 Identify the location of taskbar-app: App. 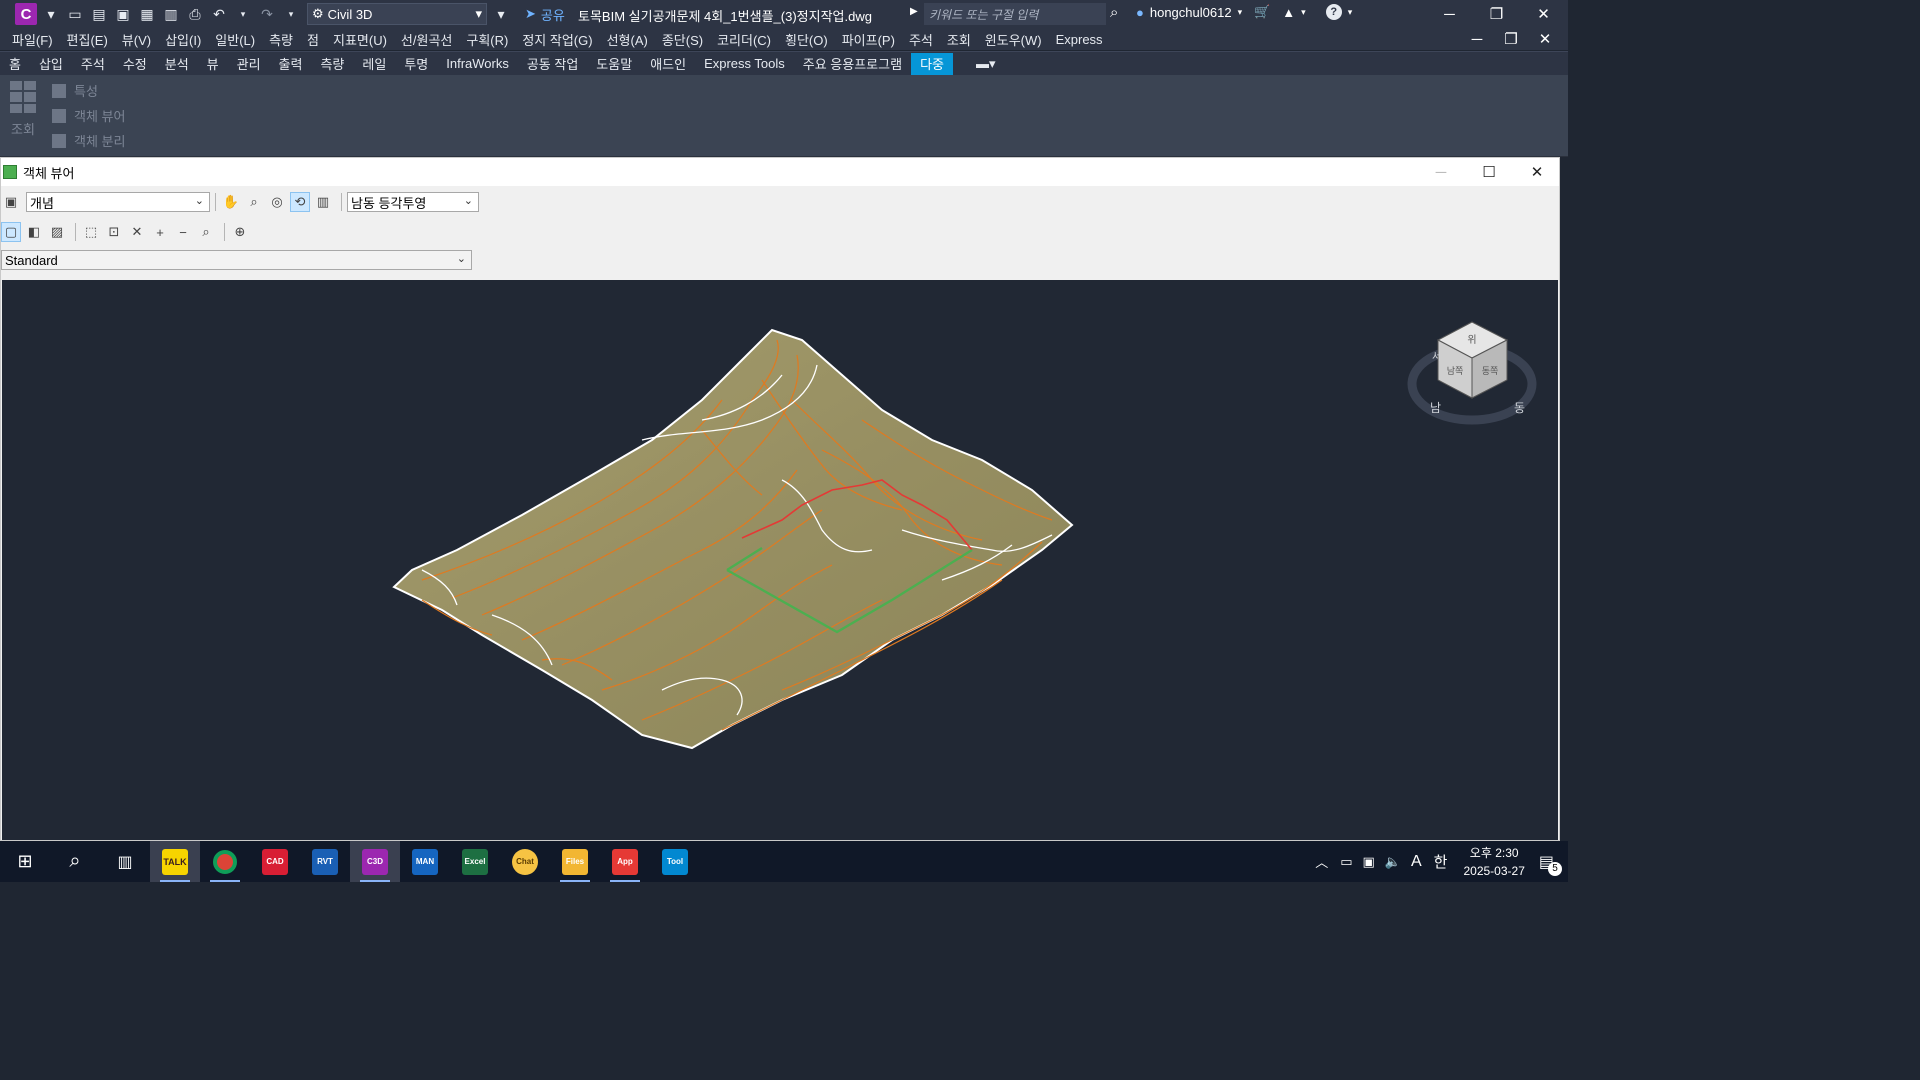
(625, 861).